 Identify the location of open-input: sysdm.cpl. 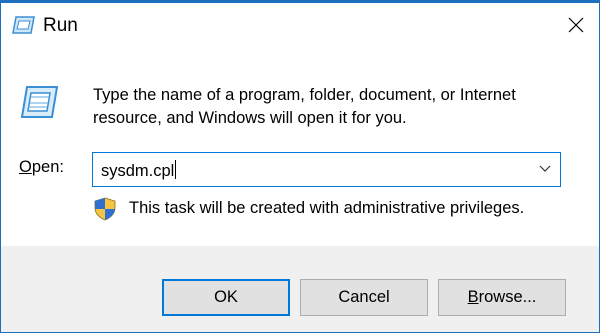
(139, 170).